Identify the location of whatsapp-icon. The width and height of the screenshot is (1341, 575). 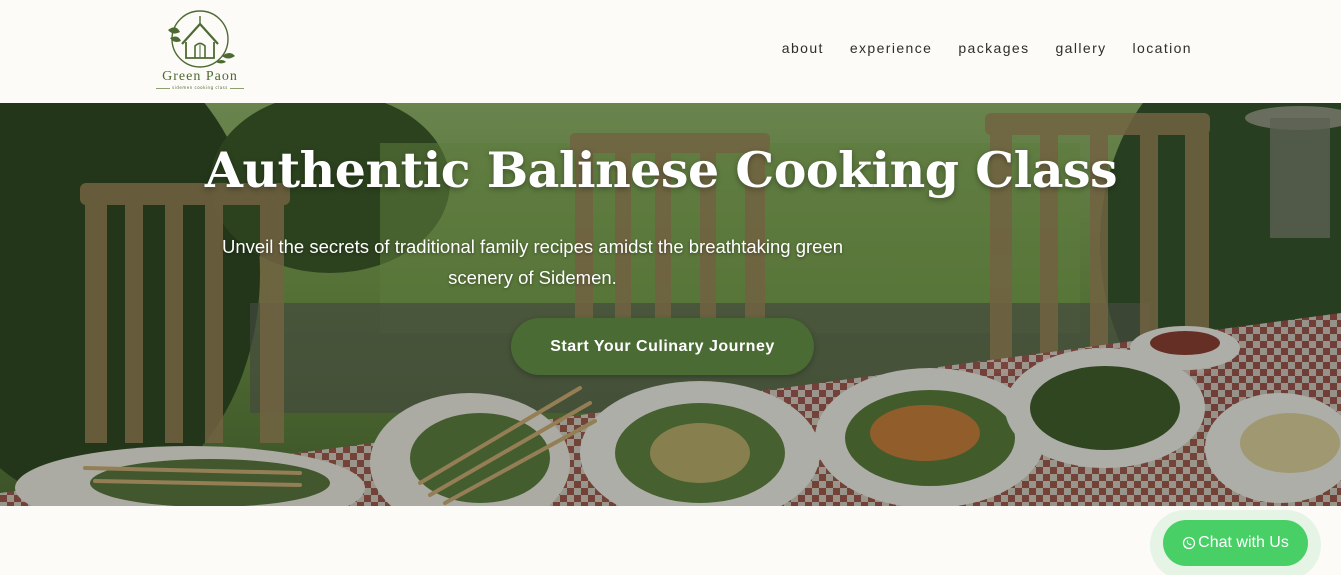
(1189, 543).